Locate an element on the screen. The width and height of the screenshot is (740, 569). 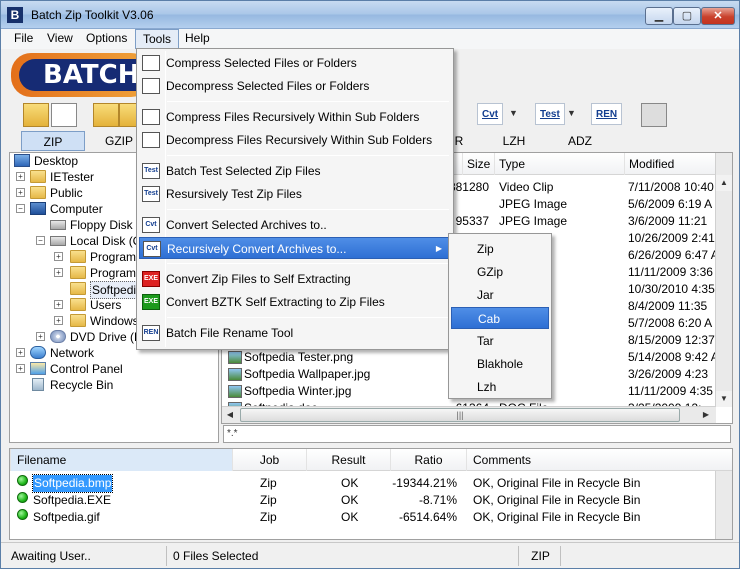
folder-icon is located at coordinates (78, 256).